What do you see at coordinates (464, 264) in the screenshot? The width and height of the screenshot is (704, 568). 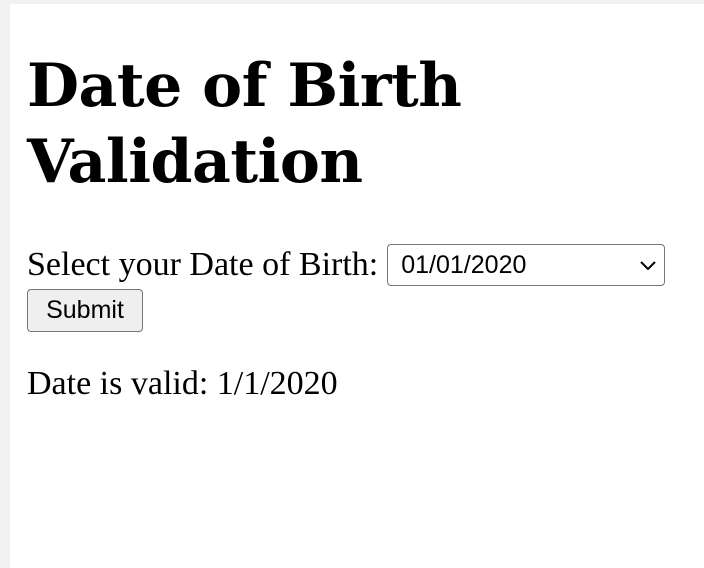 I see `dob-select-value: 01/01/2020` at bounding box center [464, 264].